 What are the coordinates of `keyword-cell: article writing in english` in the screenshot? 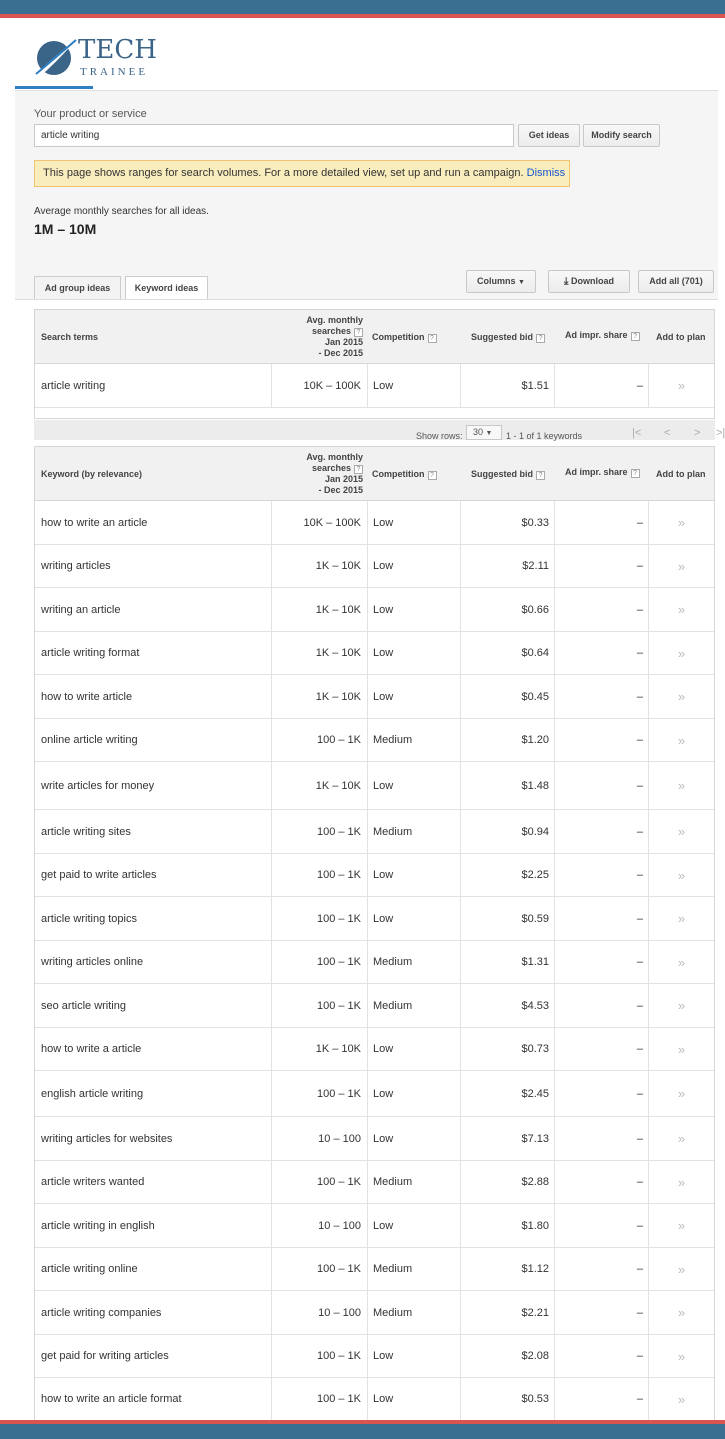 It's located at (98, 1225).